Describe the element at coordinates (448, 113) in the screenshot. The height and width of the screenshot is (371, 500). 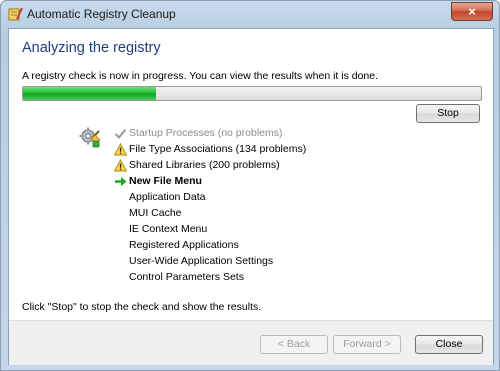
I see `stop-button: Stop` at that location.